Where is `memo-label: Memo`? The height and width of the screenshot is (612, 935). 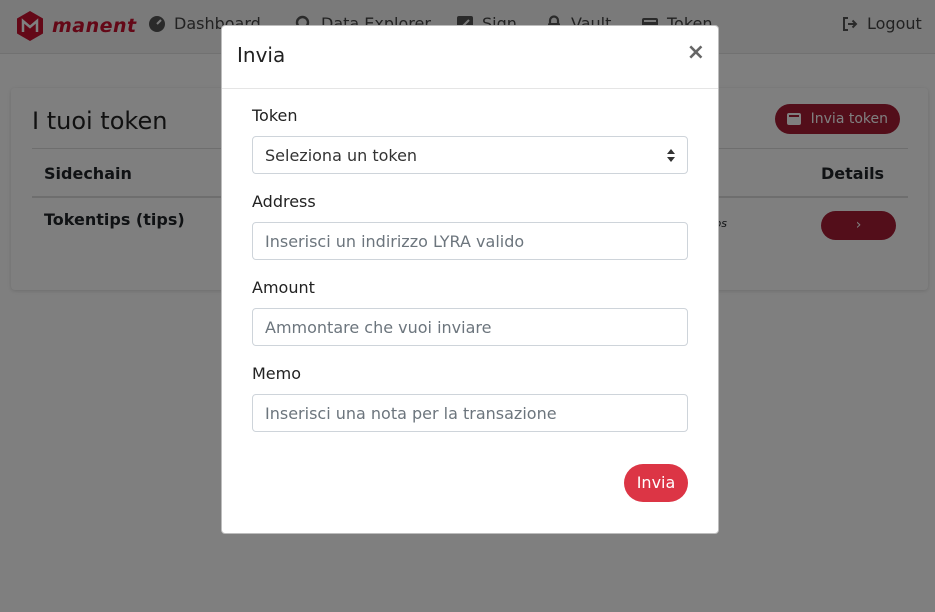 memo-label: Memo is located at coordinates (277, 373).